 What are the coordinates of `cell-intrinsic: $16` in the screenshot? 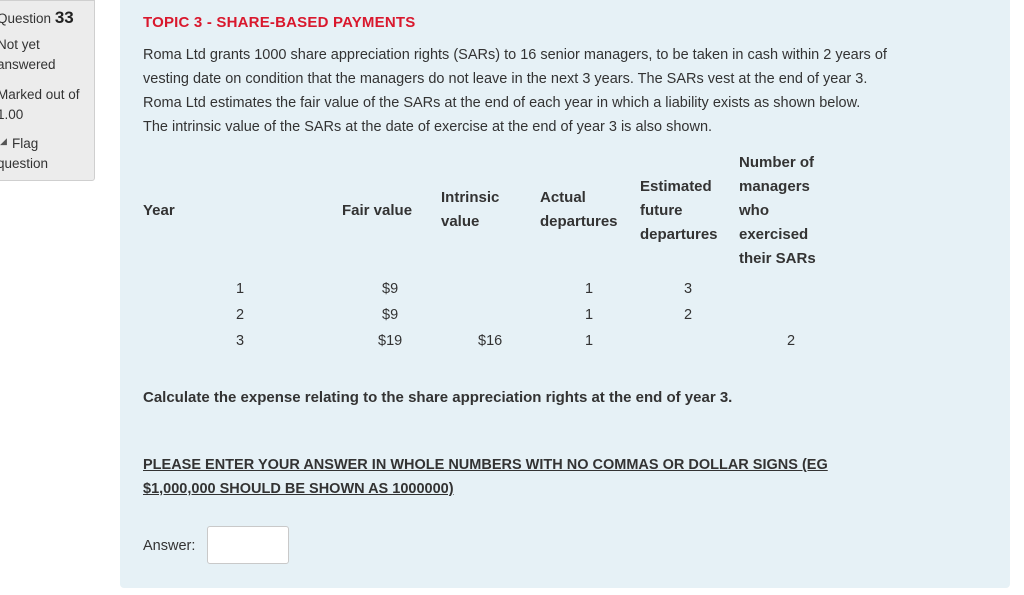 It's located at (490, 341).